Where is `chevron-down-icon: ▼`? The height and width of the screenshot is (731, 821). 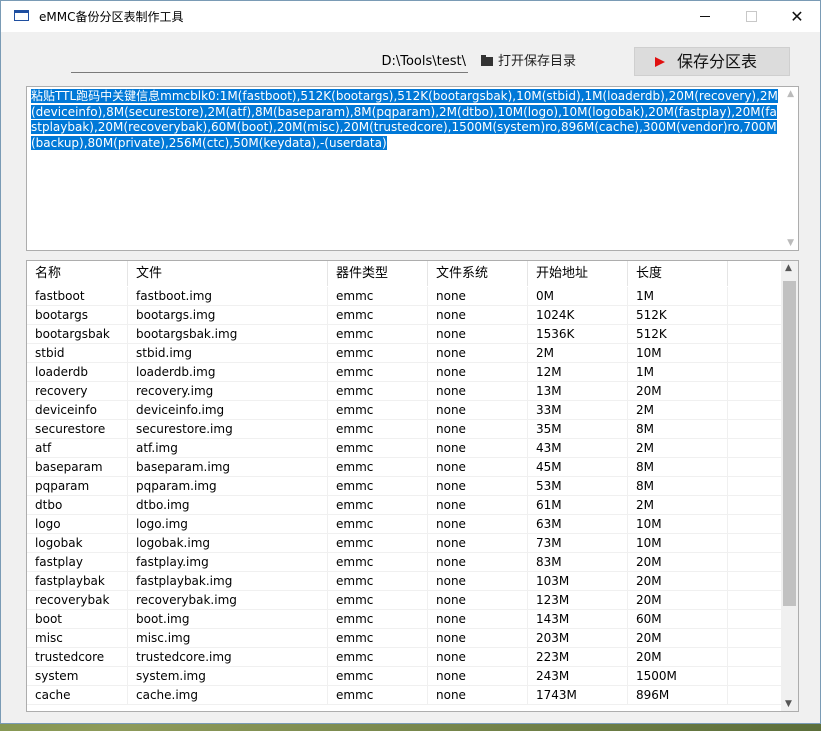 chevron-down-icon: ▼ is located at coordinates (790, 243).